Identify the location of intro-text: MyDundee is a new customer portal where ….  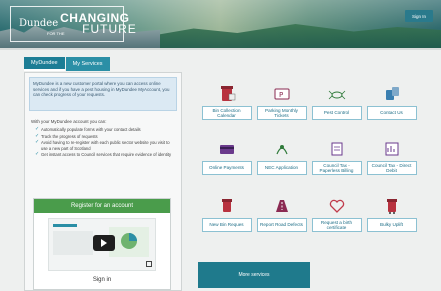
(103, 94).